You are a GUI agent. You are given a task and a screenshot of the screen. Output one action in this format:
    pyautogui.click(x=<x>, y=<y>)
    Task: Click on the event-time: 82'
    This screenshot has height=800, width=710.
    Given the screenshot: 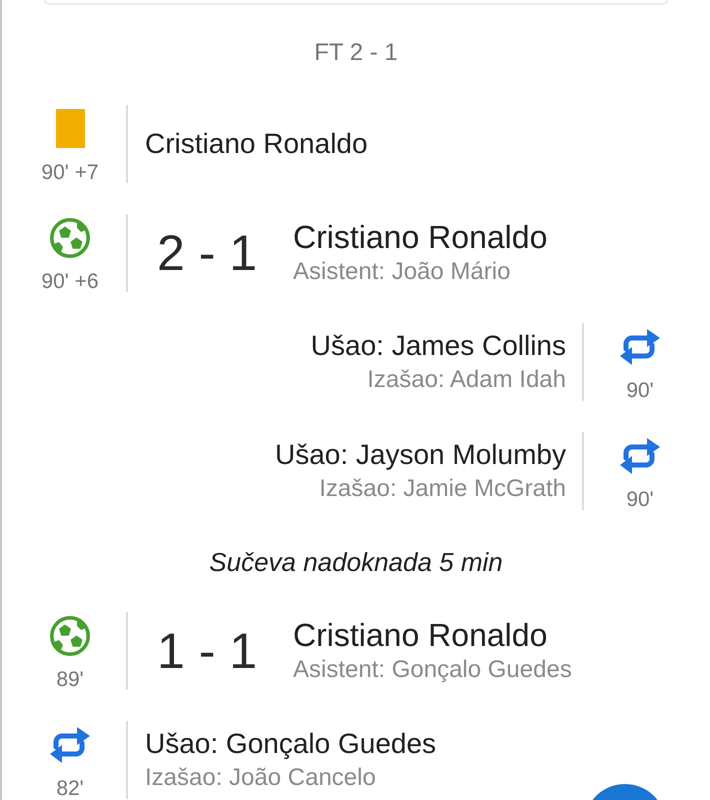 What is the action you would take?
    pyautogui.click(x=70, y=788)
    